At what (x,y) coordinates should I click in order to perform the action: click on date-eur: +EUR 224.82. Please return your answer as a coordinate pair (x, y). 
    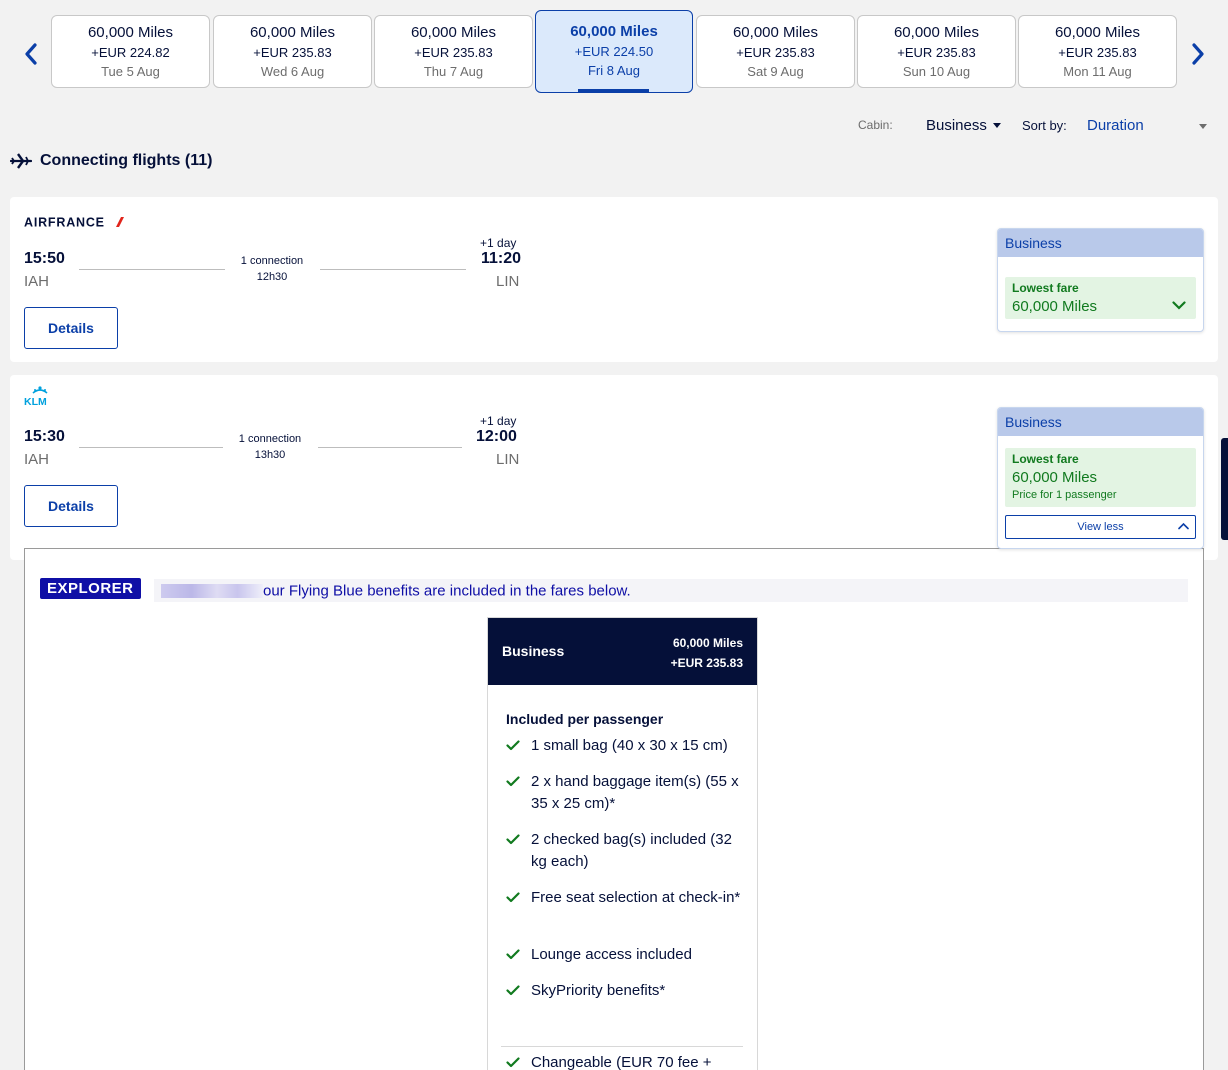
    Looking at the image, I should click on (130, 52).